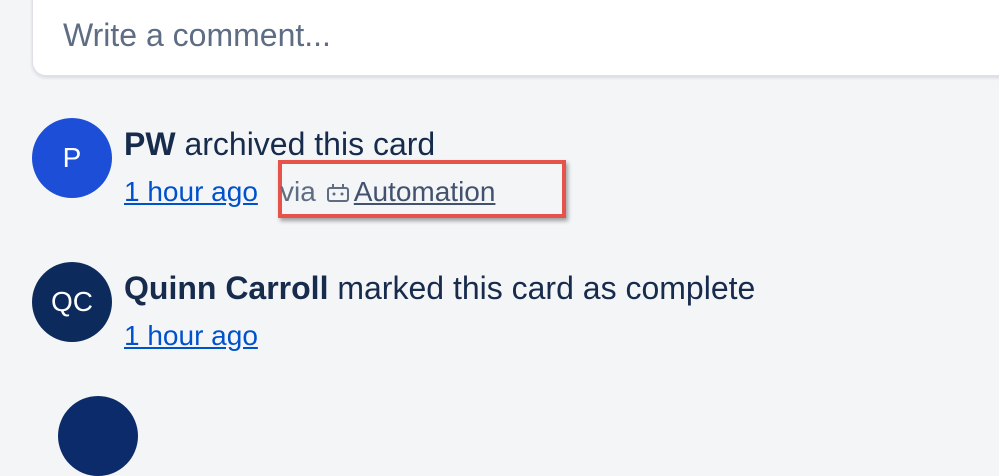 The width and height of the screenshot is (999, 476). I want to click on avatar: QC, so click(72, 302).